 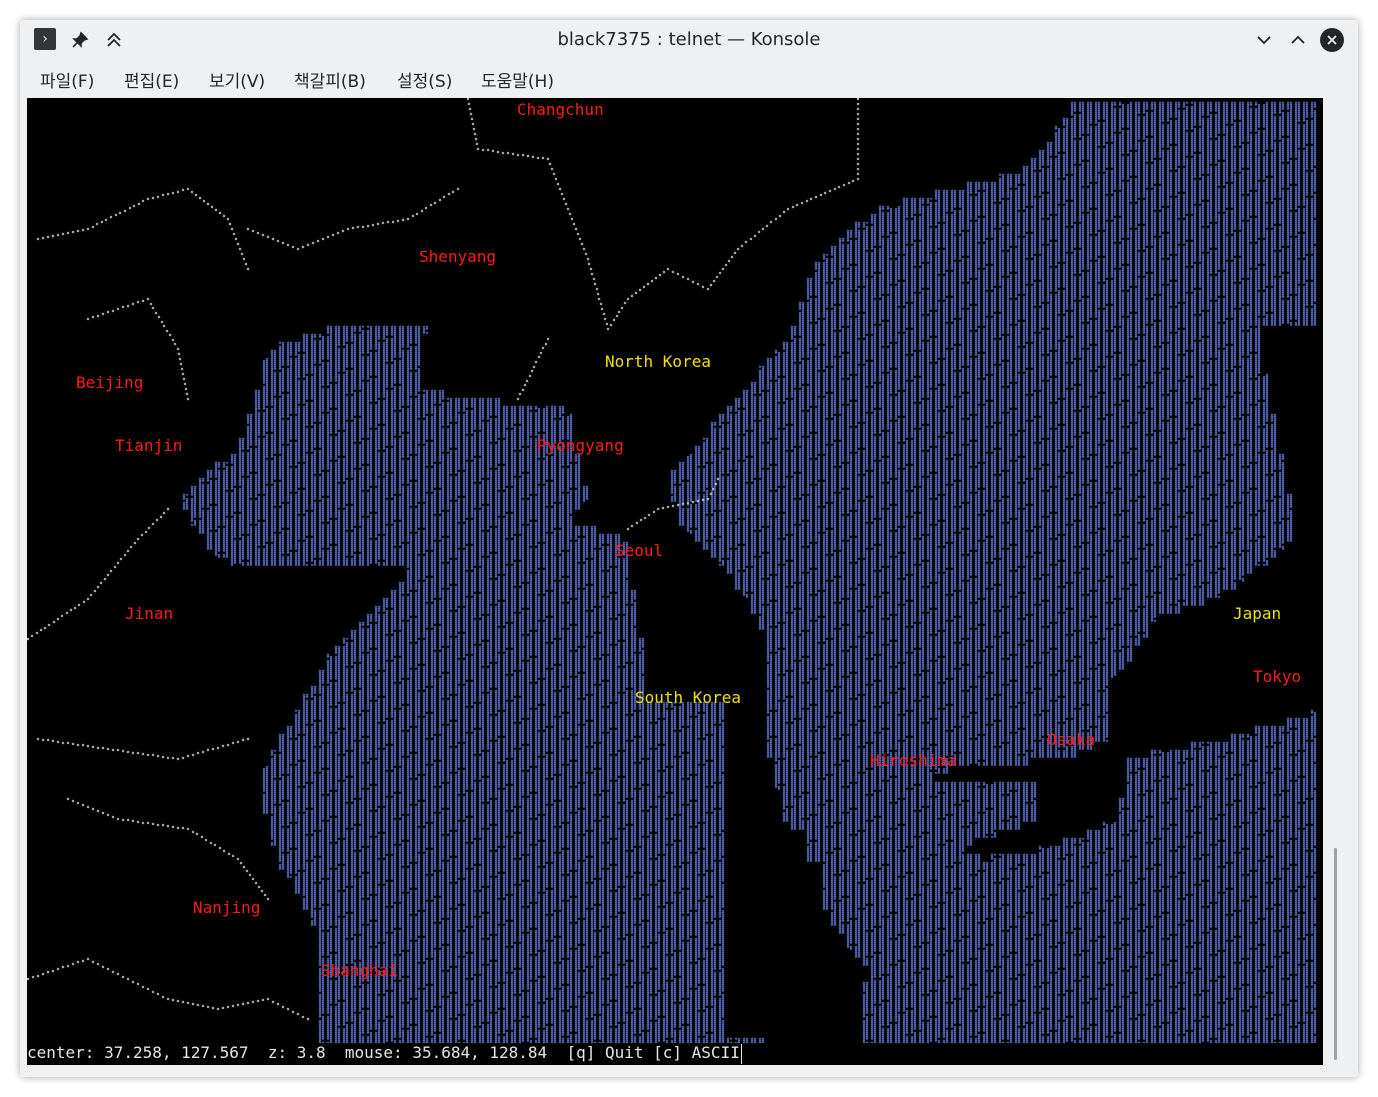 What do you see at coordinates (424, 79) in the screenshot?
I see `menu-settings: 설정(S)` at bounding box center [424, 79].